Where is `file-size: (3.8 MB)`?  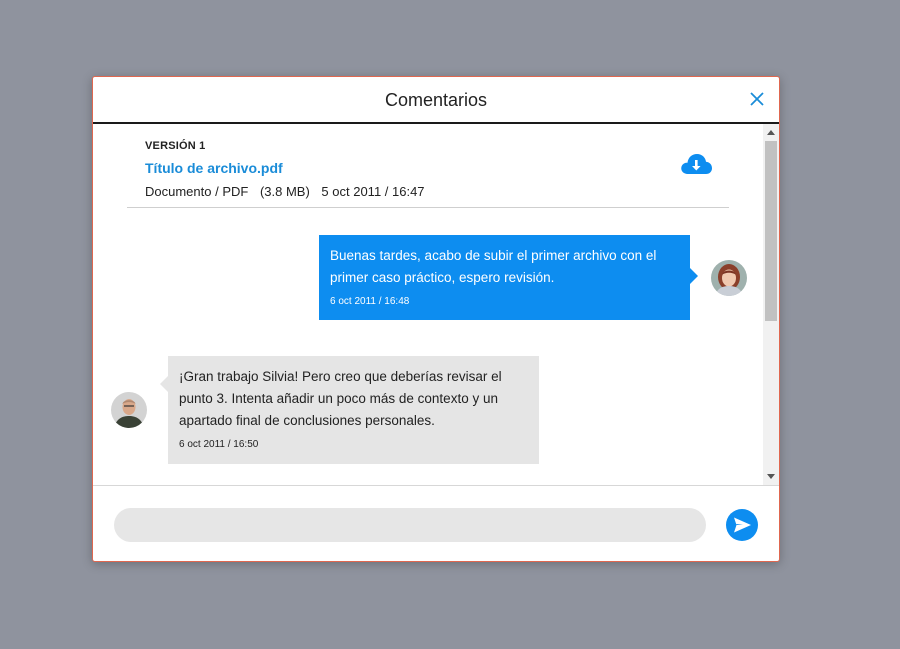 file-size: (3.8 MB) is located at coordinates (284, 191).